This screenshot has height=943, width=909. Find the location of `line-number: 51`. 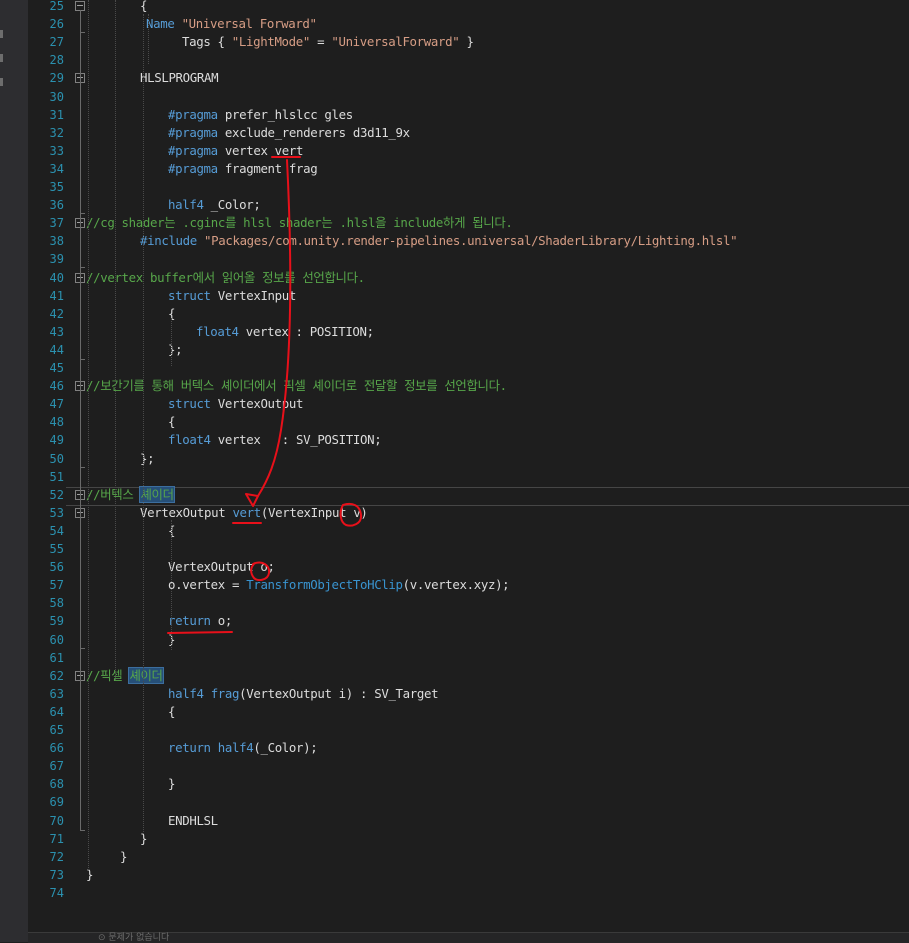

line-number: 51 is located at coordinates (56, 476).